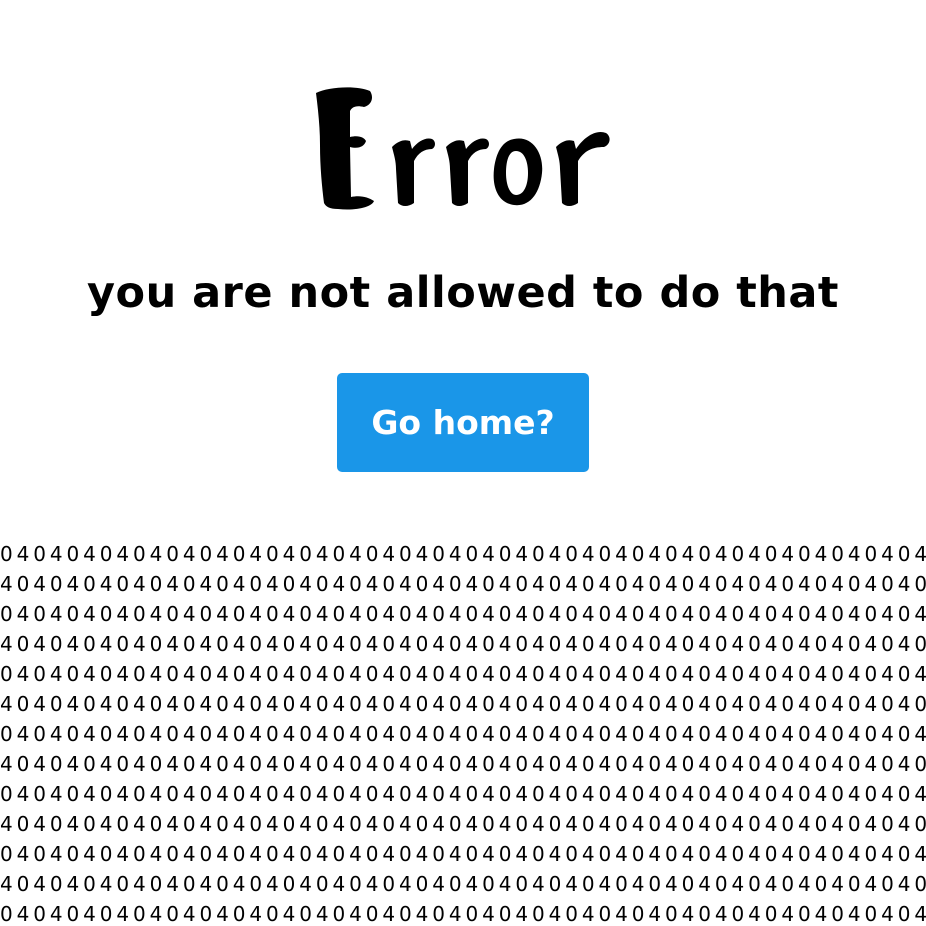 This screenshot has width=926, height=926. What do you see at coordinates (463, 293) in the screenshot?
I see `error-message: you are not allowed to do that` at bounding box center [463, 293].